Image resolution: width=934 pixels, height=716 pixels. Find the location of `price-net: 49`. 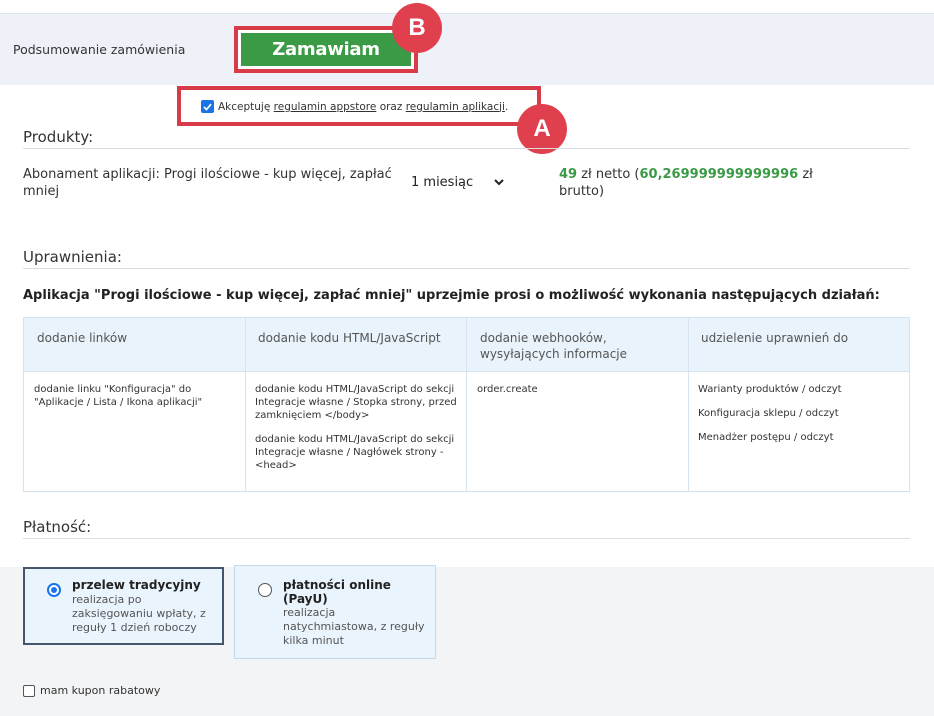

price-net: 49 is located at coordinates (568, 174).